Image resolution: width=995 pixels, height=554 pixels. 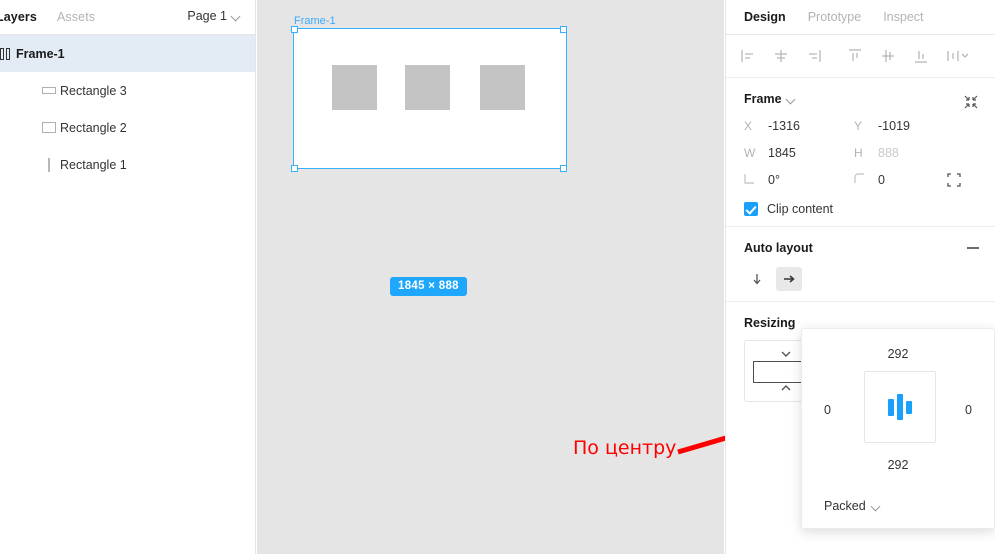 I want to click on annotation-label: По центру, so click(x=625, y=448).